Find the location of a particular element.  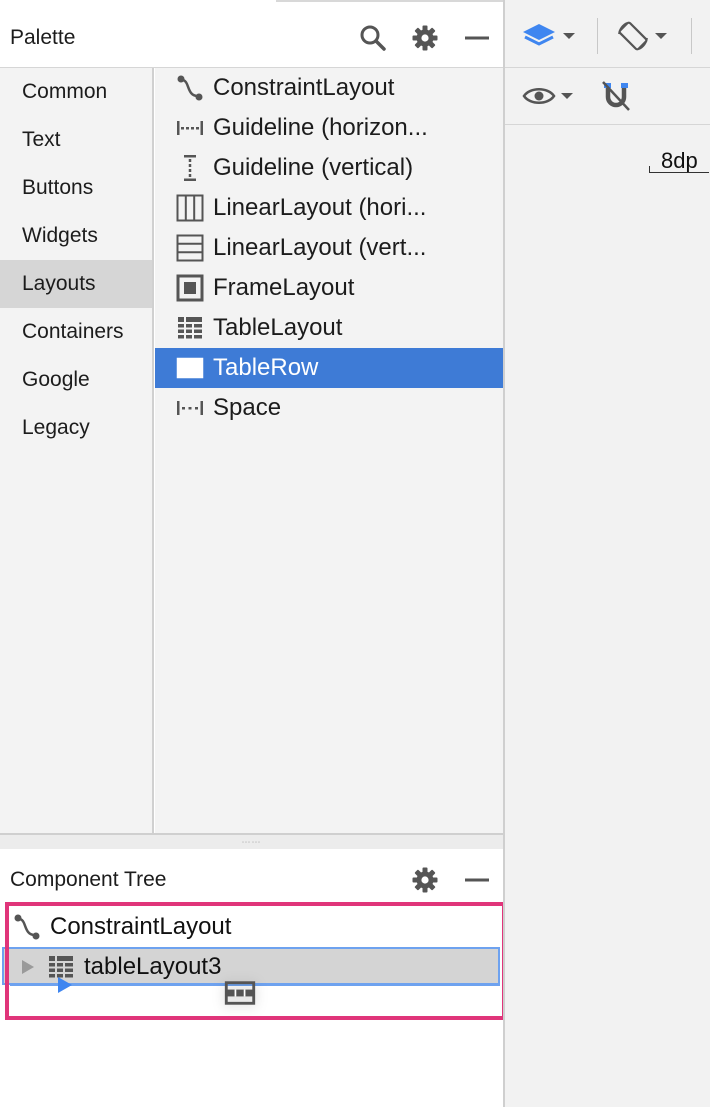

palette-item-label: ConstraintLayout is located at coordinates (304, 87).